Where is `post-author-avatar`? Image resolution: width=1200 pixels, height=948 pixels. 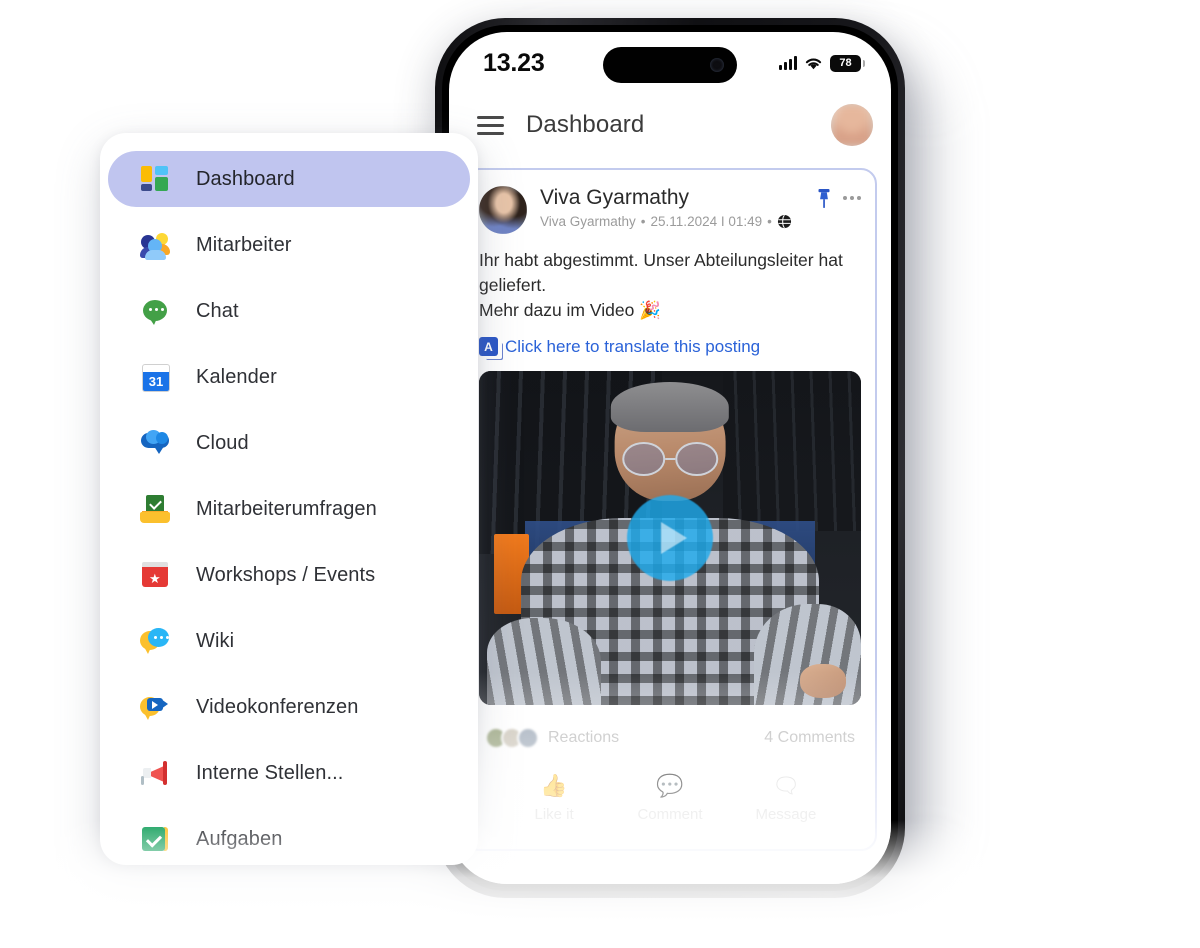
post-author-avatar is located at coordinates (503, 210).